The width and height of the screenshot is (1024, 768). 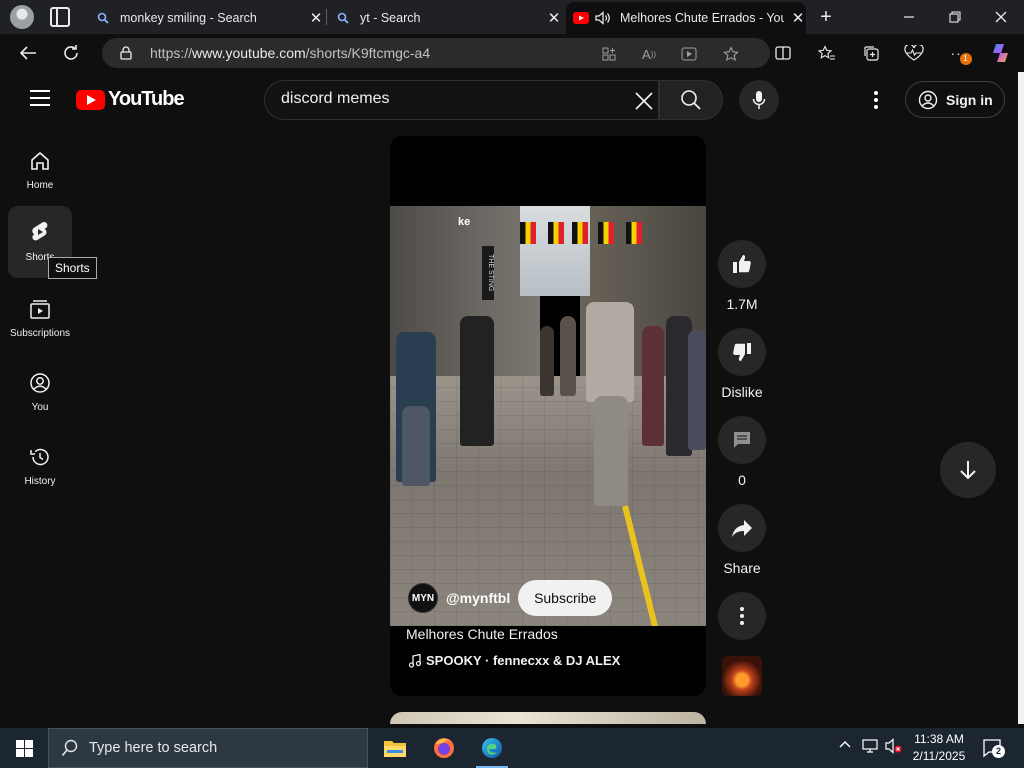 I want to click on comments-button, so click(x=742, y=440).